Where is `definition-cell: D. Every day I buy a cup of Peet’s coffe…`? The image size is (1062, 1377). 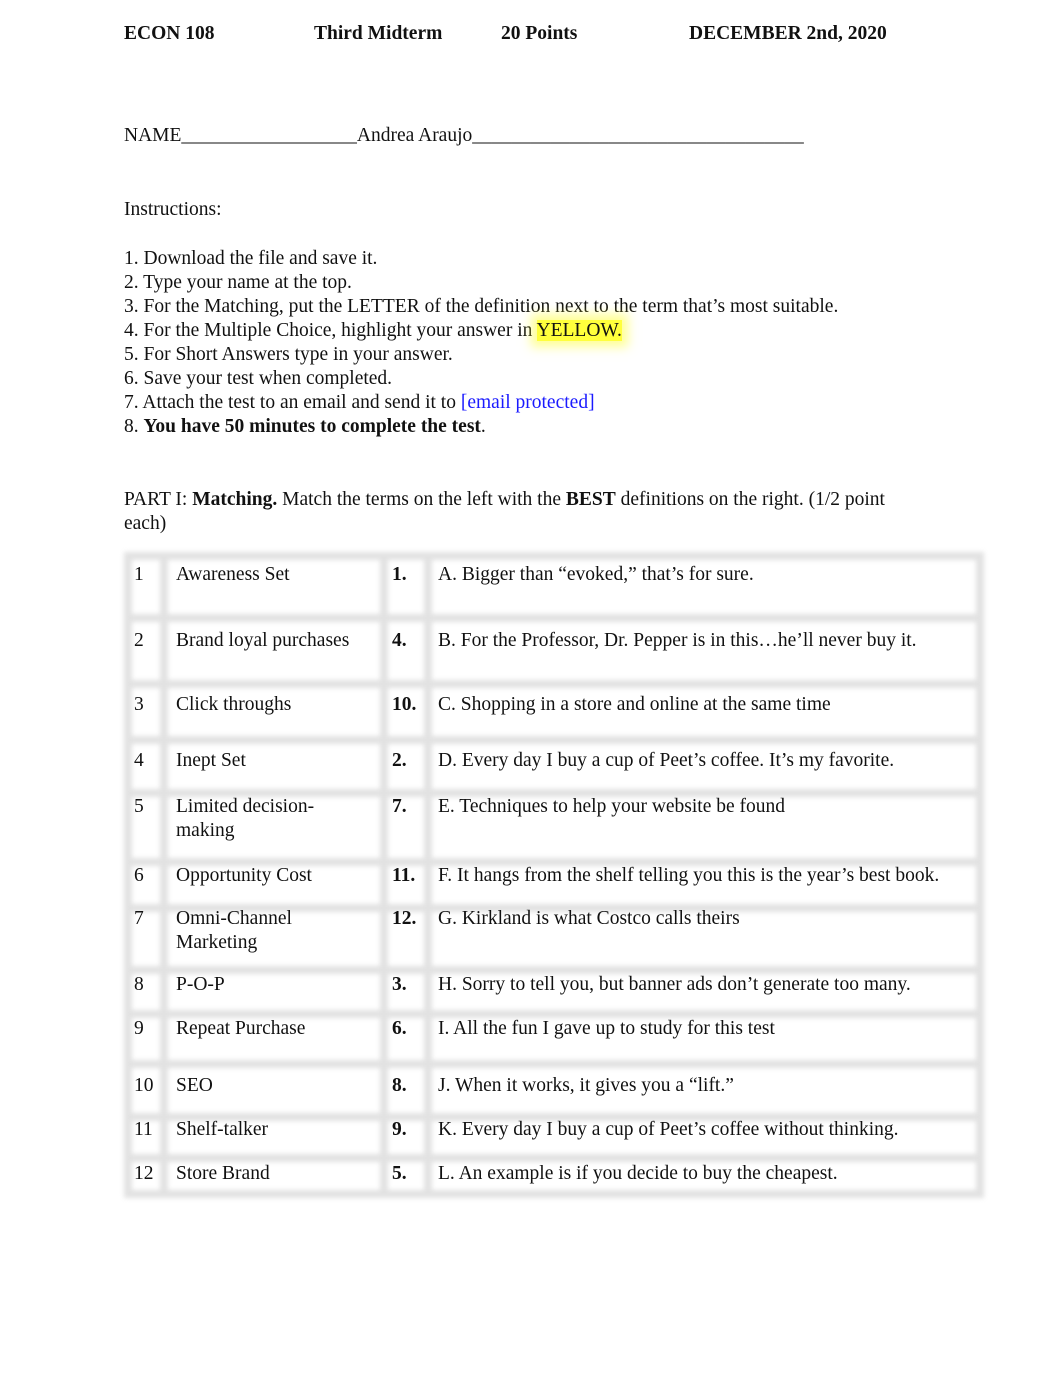 definition-cell: D. Every day I buy a cup of Peet’s coffe… is located at coordinates (666, 760).